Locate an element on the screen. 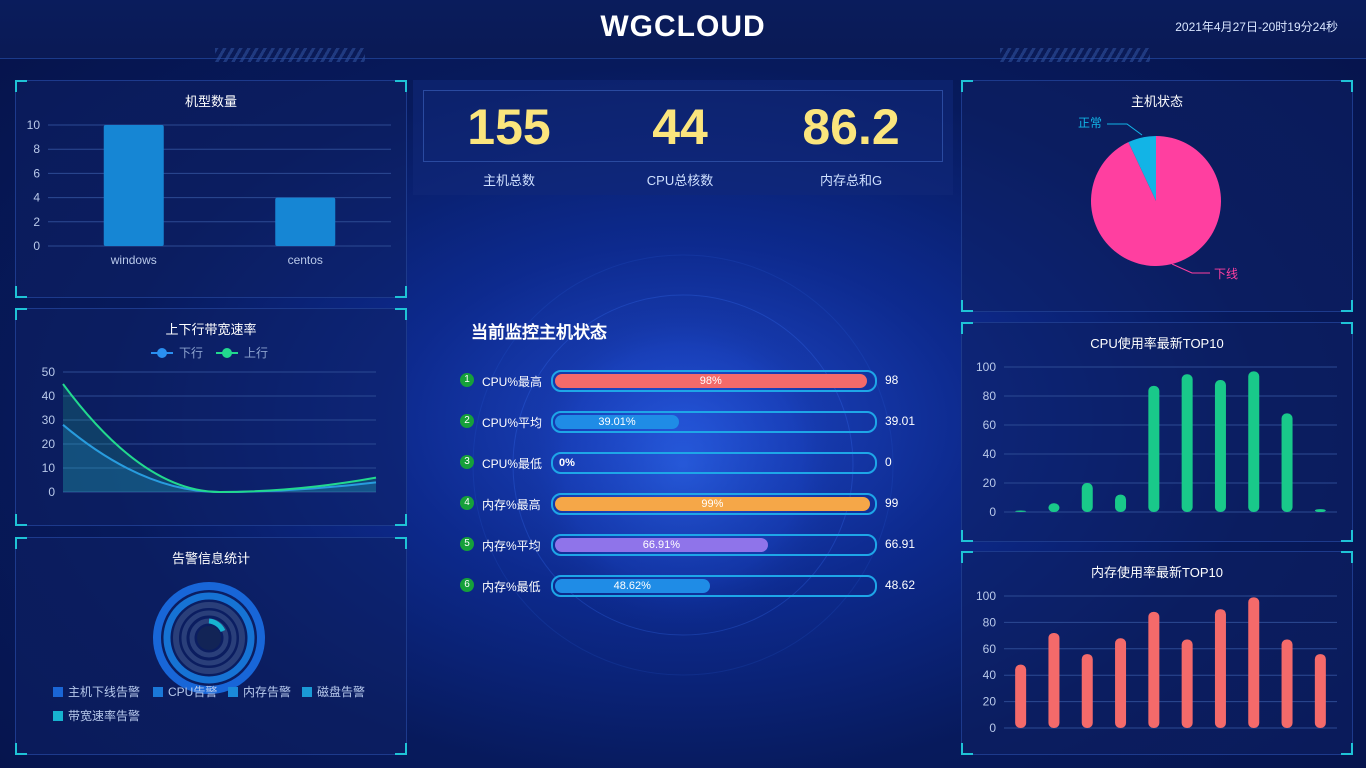 Image resolution: width=1366 pixels, height=768 pixels. status-row-index: 5 is located at coordinates (467, 544).